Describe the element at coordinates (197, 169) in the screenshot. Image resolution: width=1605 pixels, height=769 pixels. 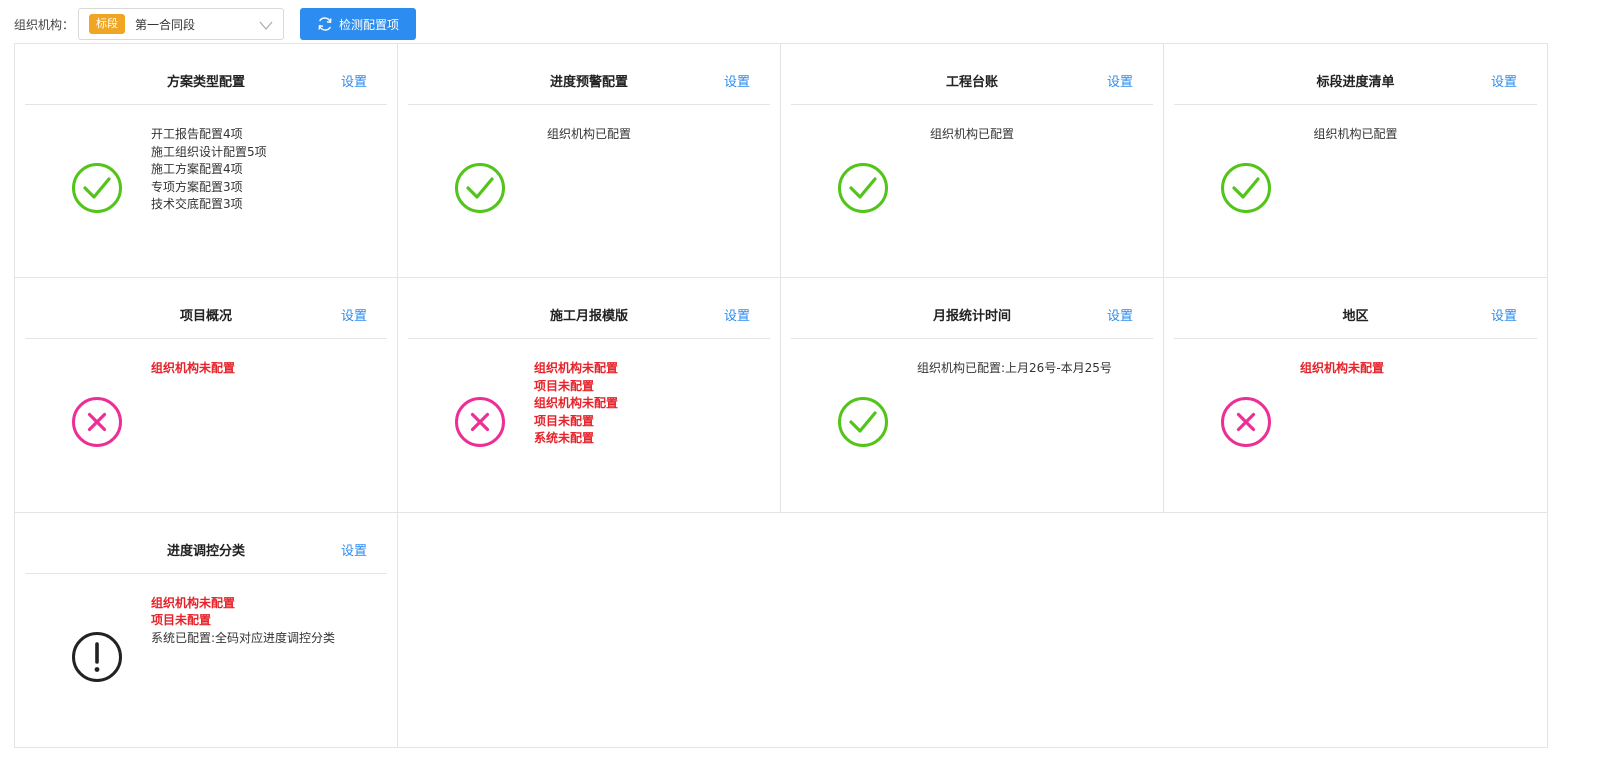
I see `status-line: 施工方案配置4项` at that location.